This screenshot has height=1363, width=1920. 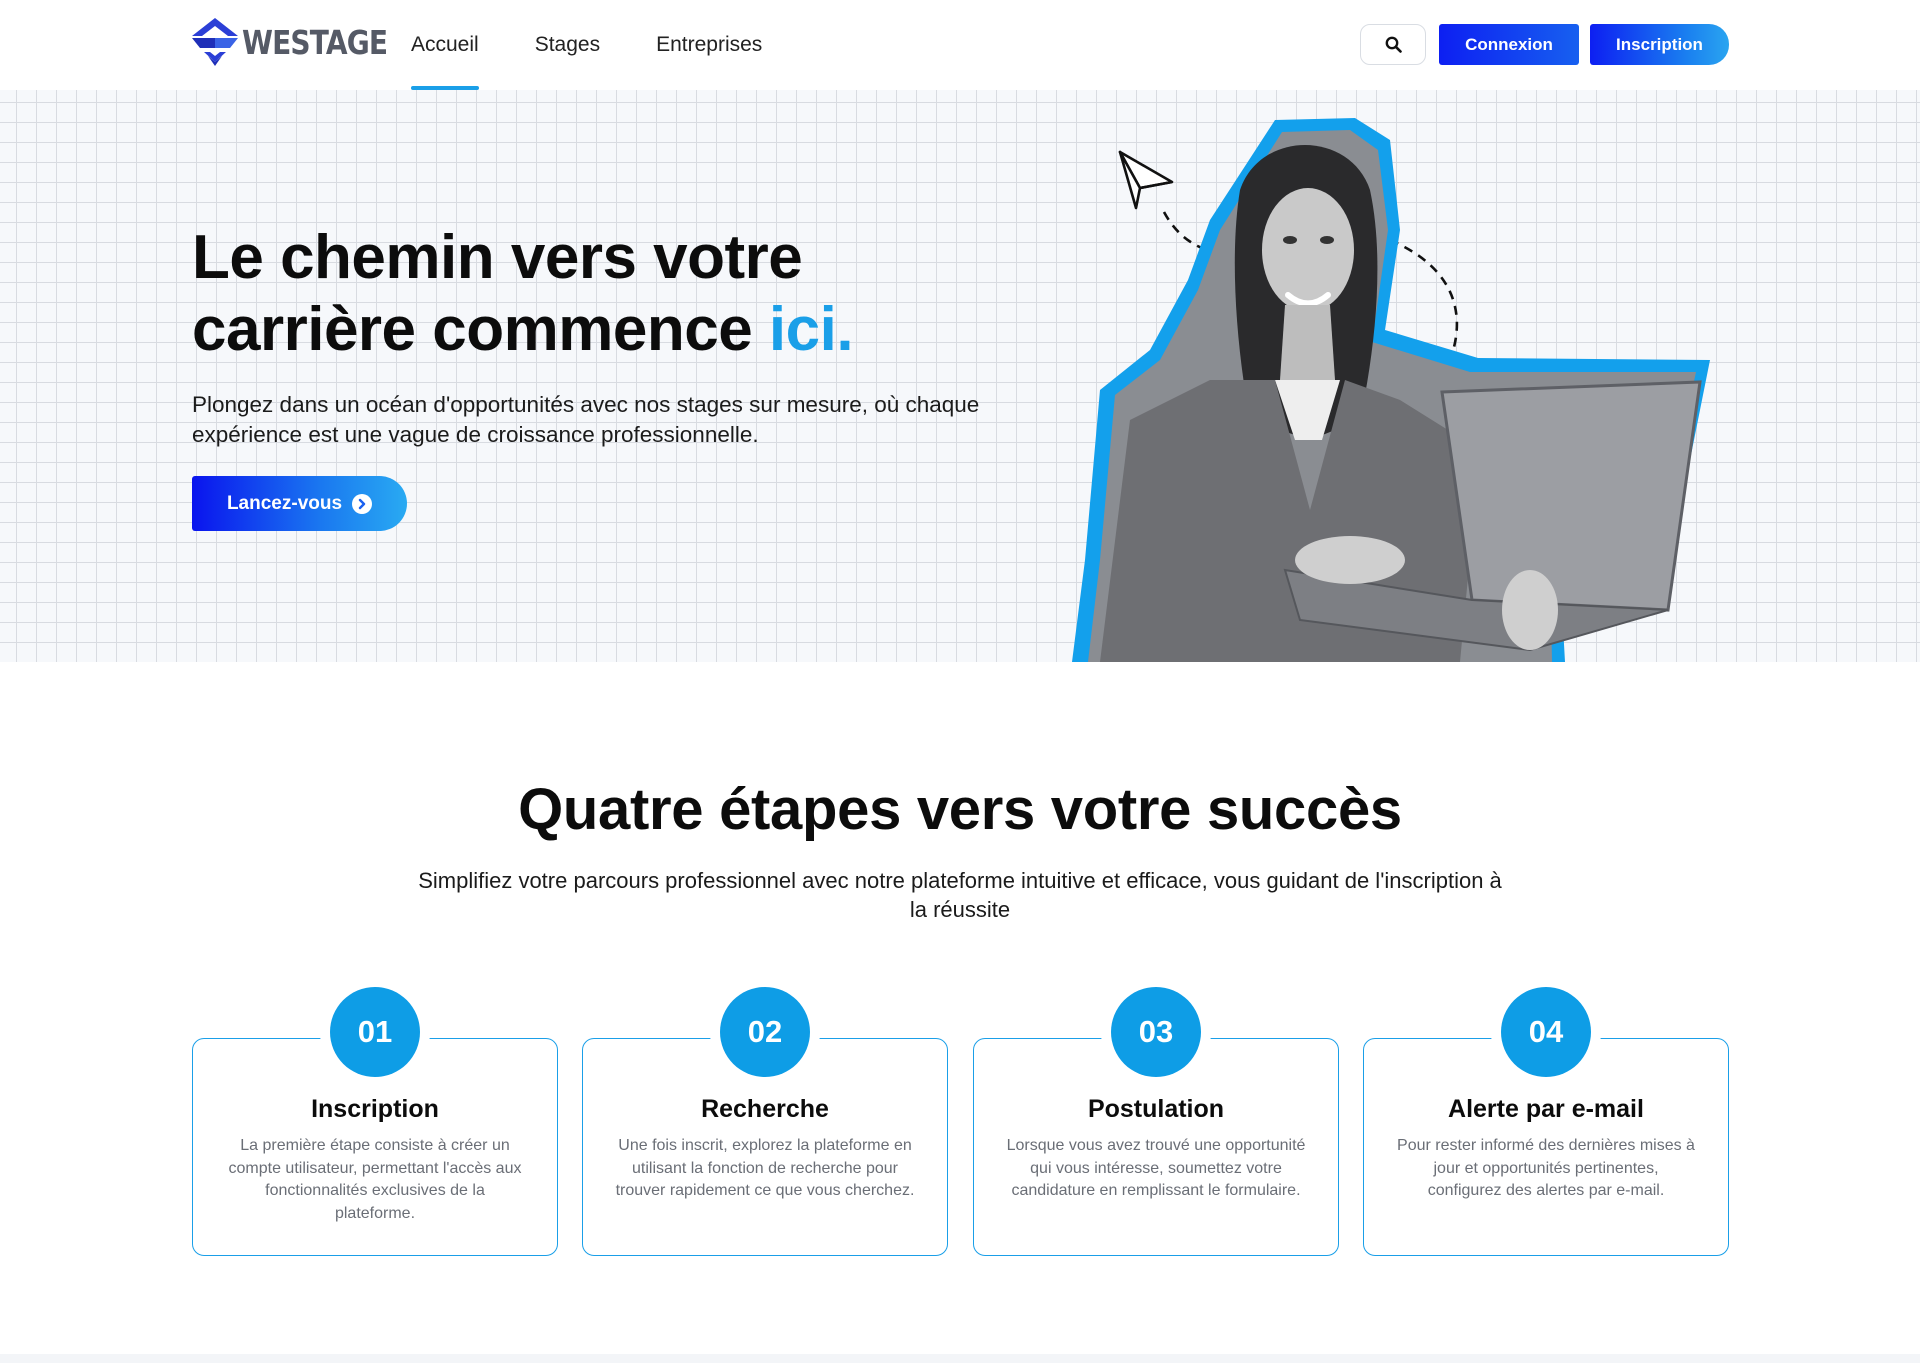 I want to click on search-icon, so click(x=1393, y=44).